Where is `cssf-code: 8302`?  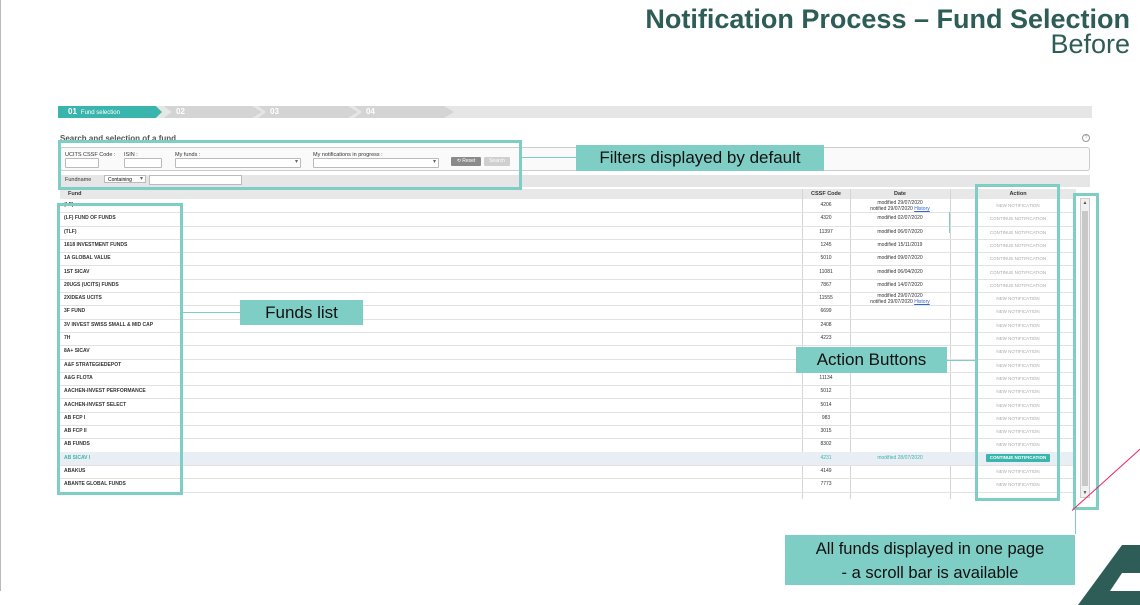 cssf-code: 8302 is located at coordinates (826, 444).